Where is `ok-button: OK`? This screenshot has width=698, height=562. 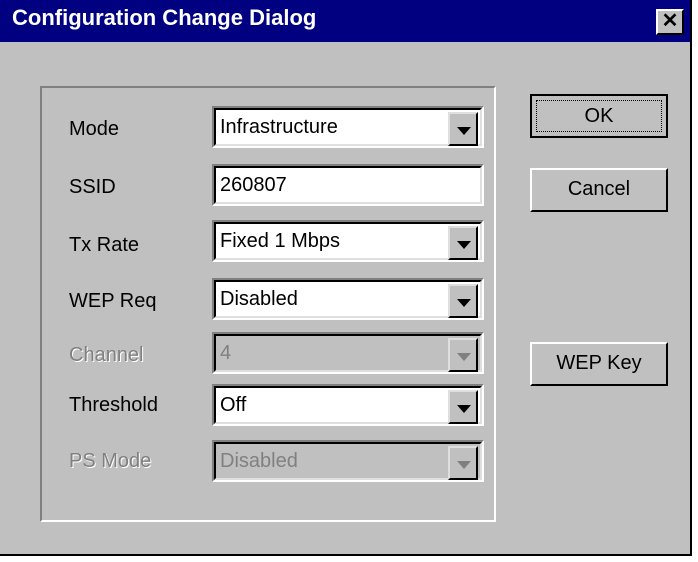 ok-button: OK is located at coordinates (599, 116).